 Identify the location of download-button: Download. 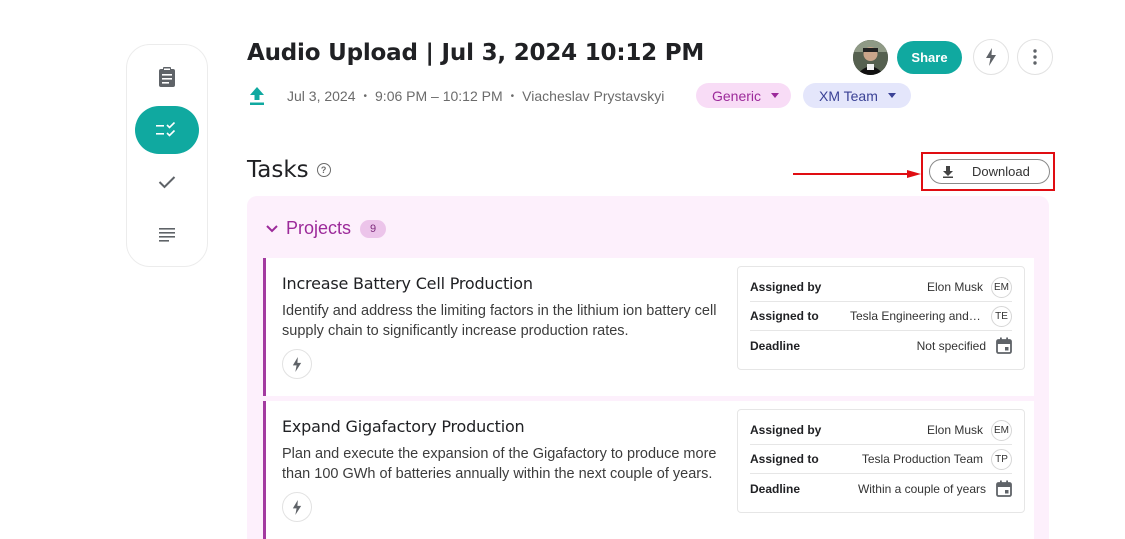
(989, 171).